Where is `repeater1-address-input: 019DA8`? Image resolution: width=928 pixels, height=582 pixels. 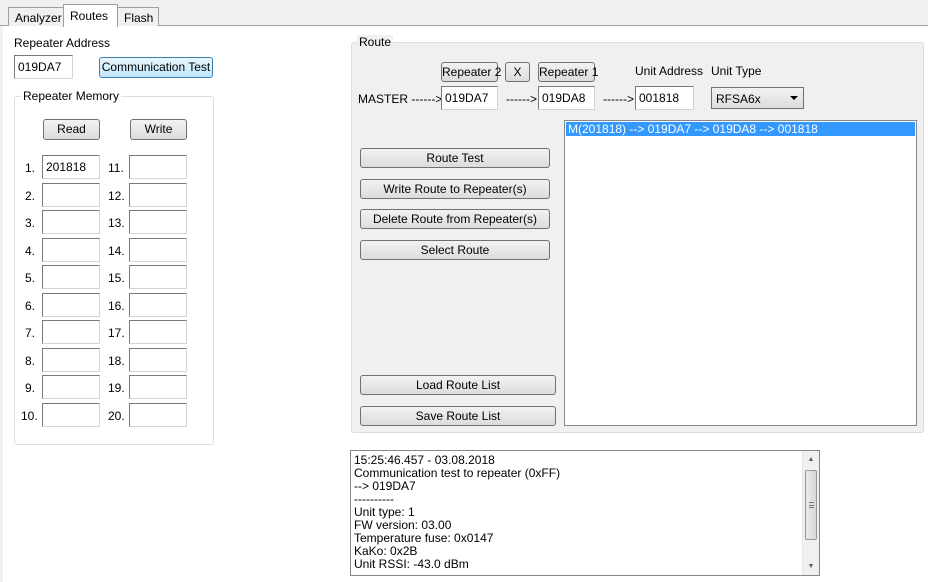 repeater1-address-input: 019DA8 is located at coordinates (566, 98).